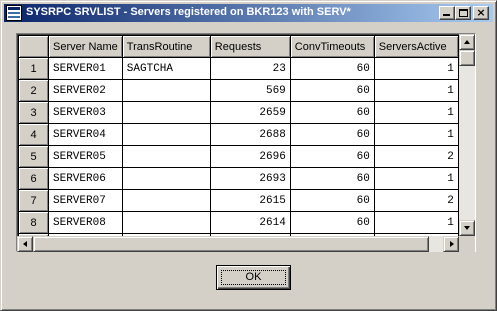 This screenshot has height=311, width=497. What do you see at coordinates (85, 112) in the screenshot?
I see `cell-server-name: SERVER03` at bounding box center [85, 112].